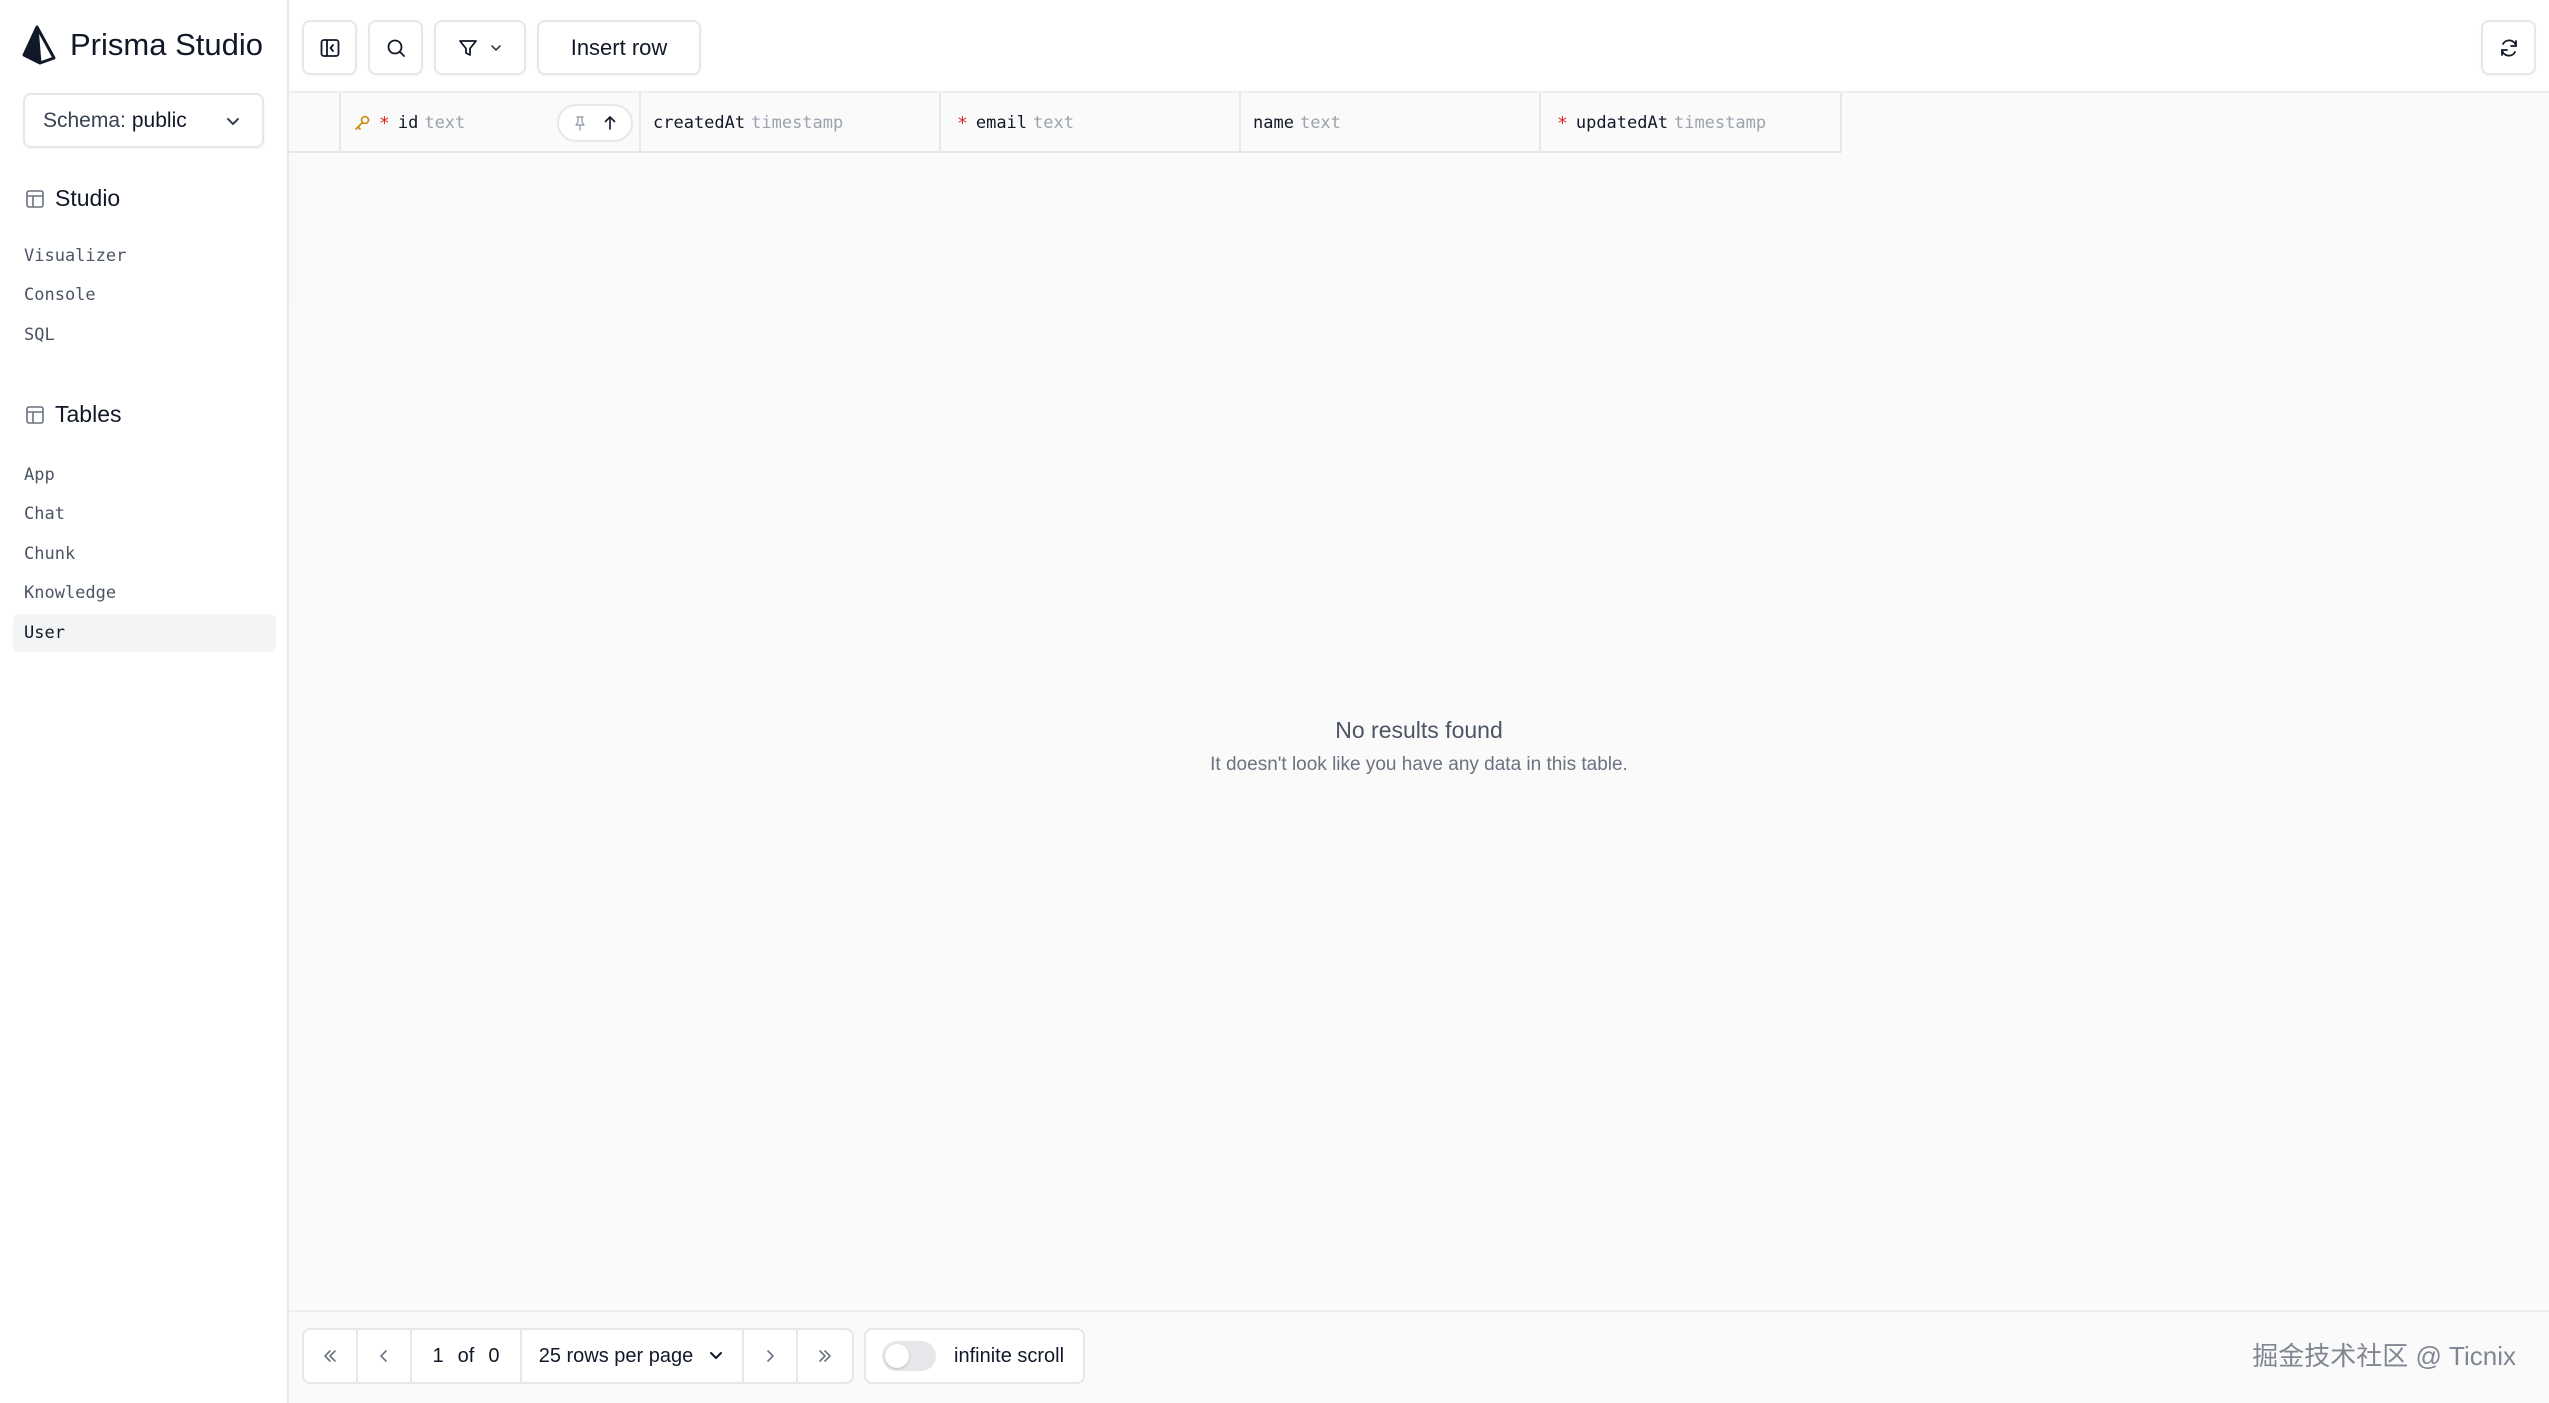 This screenshot has height=1403, width=2549. I want to click on column-name: id, so click(408, 123).